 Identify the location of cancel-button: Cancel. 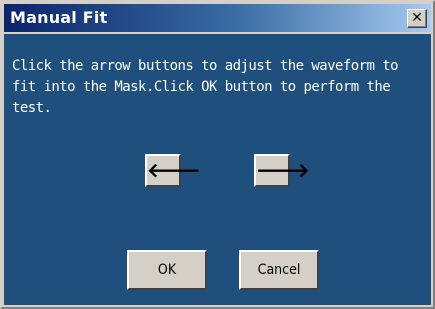
(279, 270).